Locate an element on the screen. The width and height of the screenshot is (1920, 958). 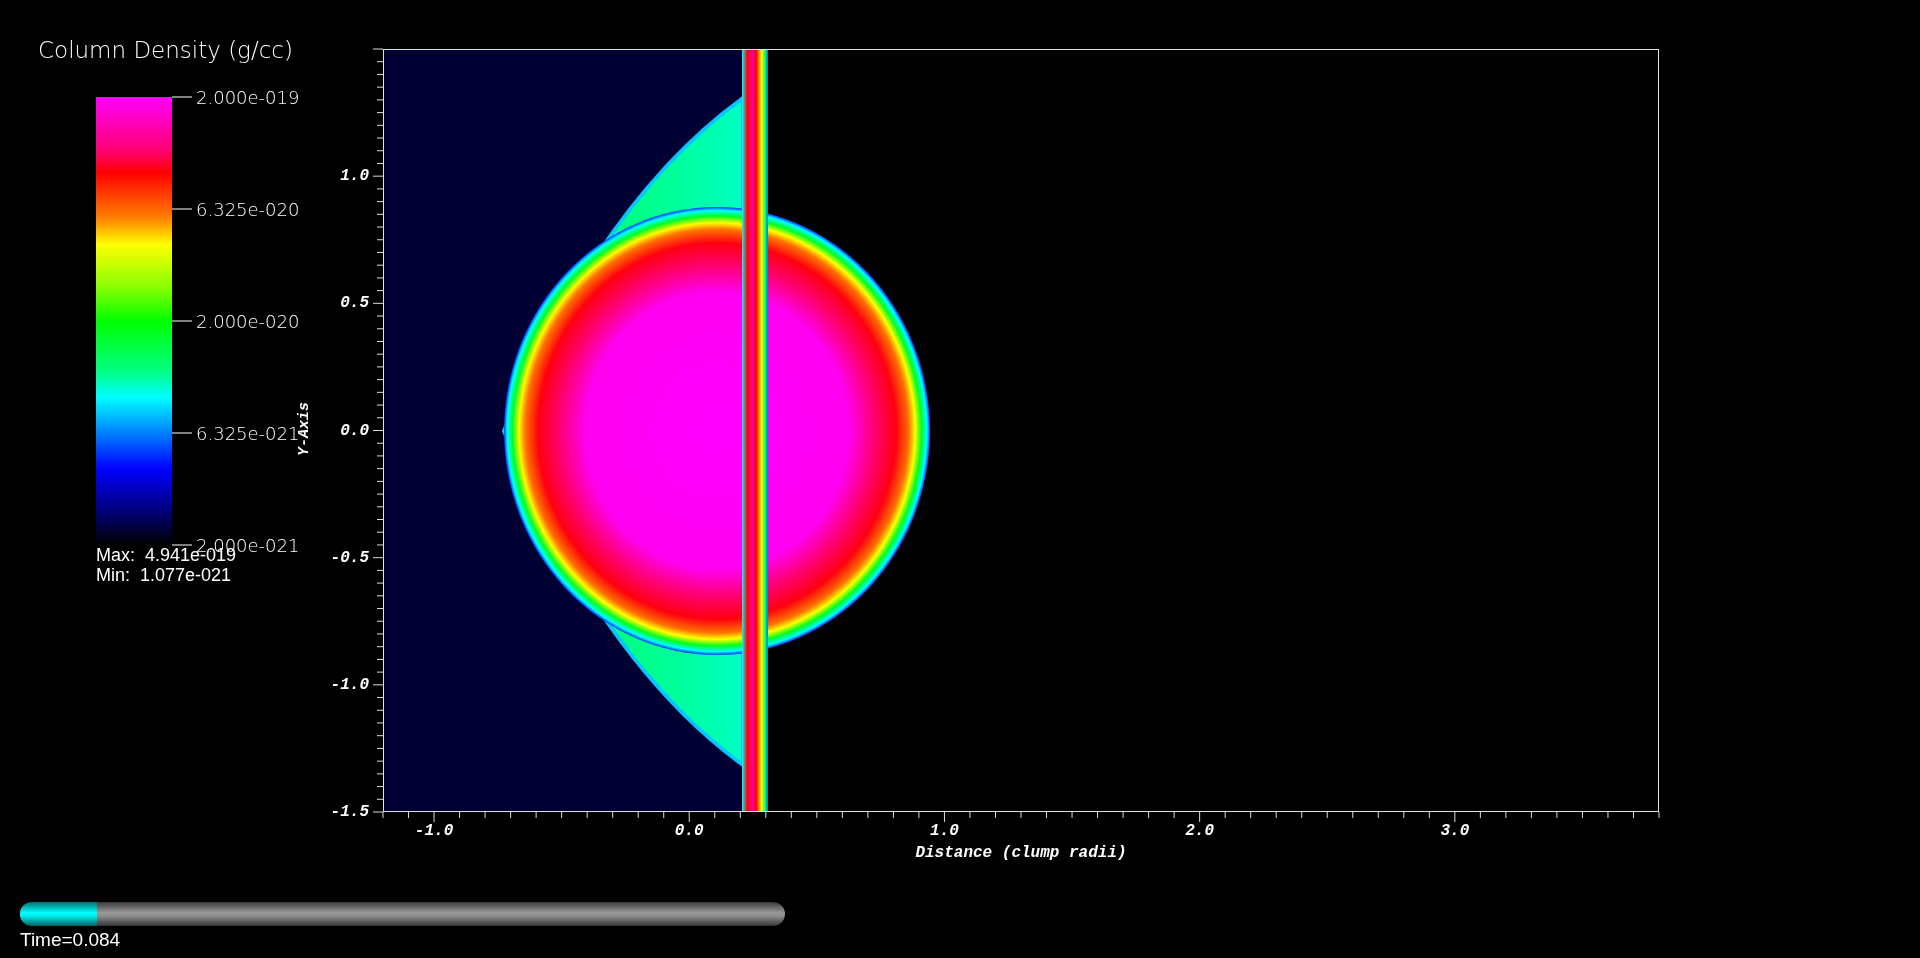
y-tick-label: 0.0 is located at coordinates (354, 430).